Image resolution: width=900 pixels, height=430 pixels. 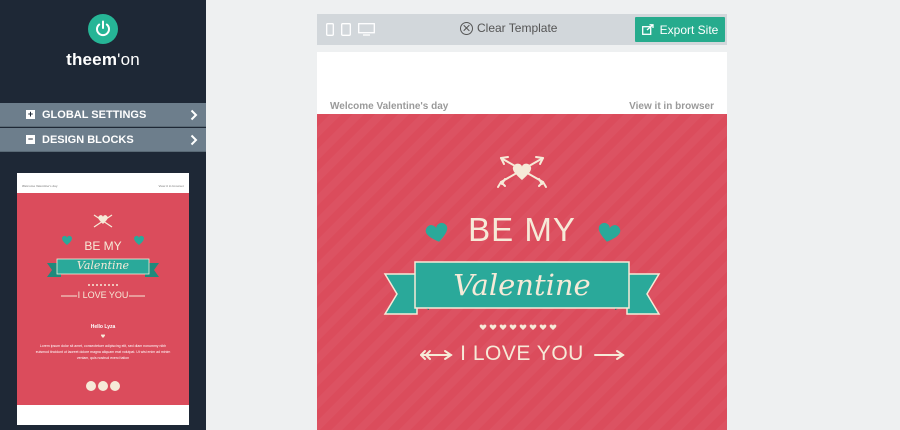 What do you see at coordinates (522, 285) in the screenshot?
I see `ribbon-text: Valentine` at bounding box center [522, 285].